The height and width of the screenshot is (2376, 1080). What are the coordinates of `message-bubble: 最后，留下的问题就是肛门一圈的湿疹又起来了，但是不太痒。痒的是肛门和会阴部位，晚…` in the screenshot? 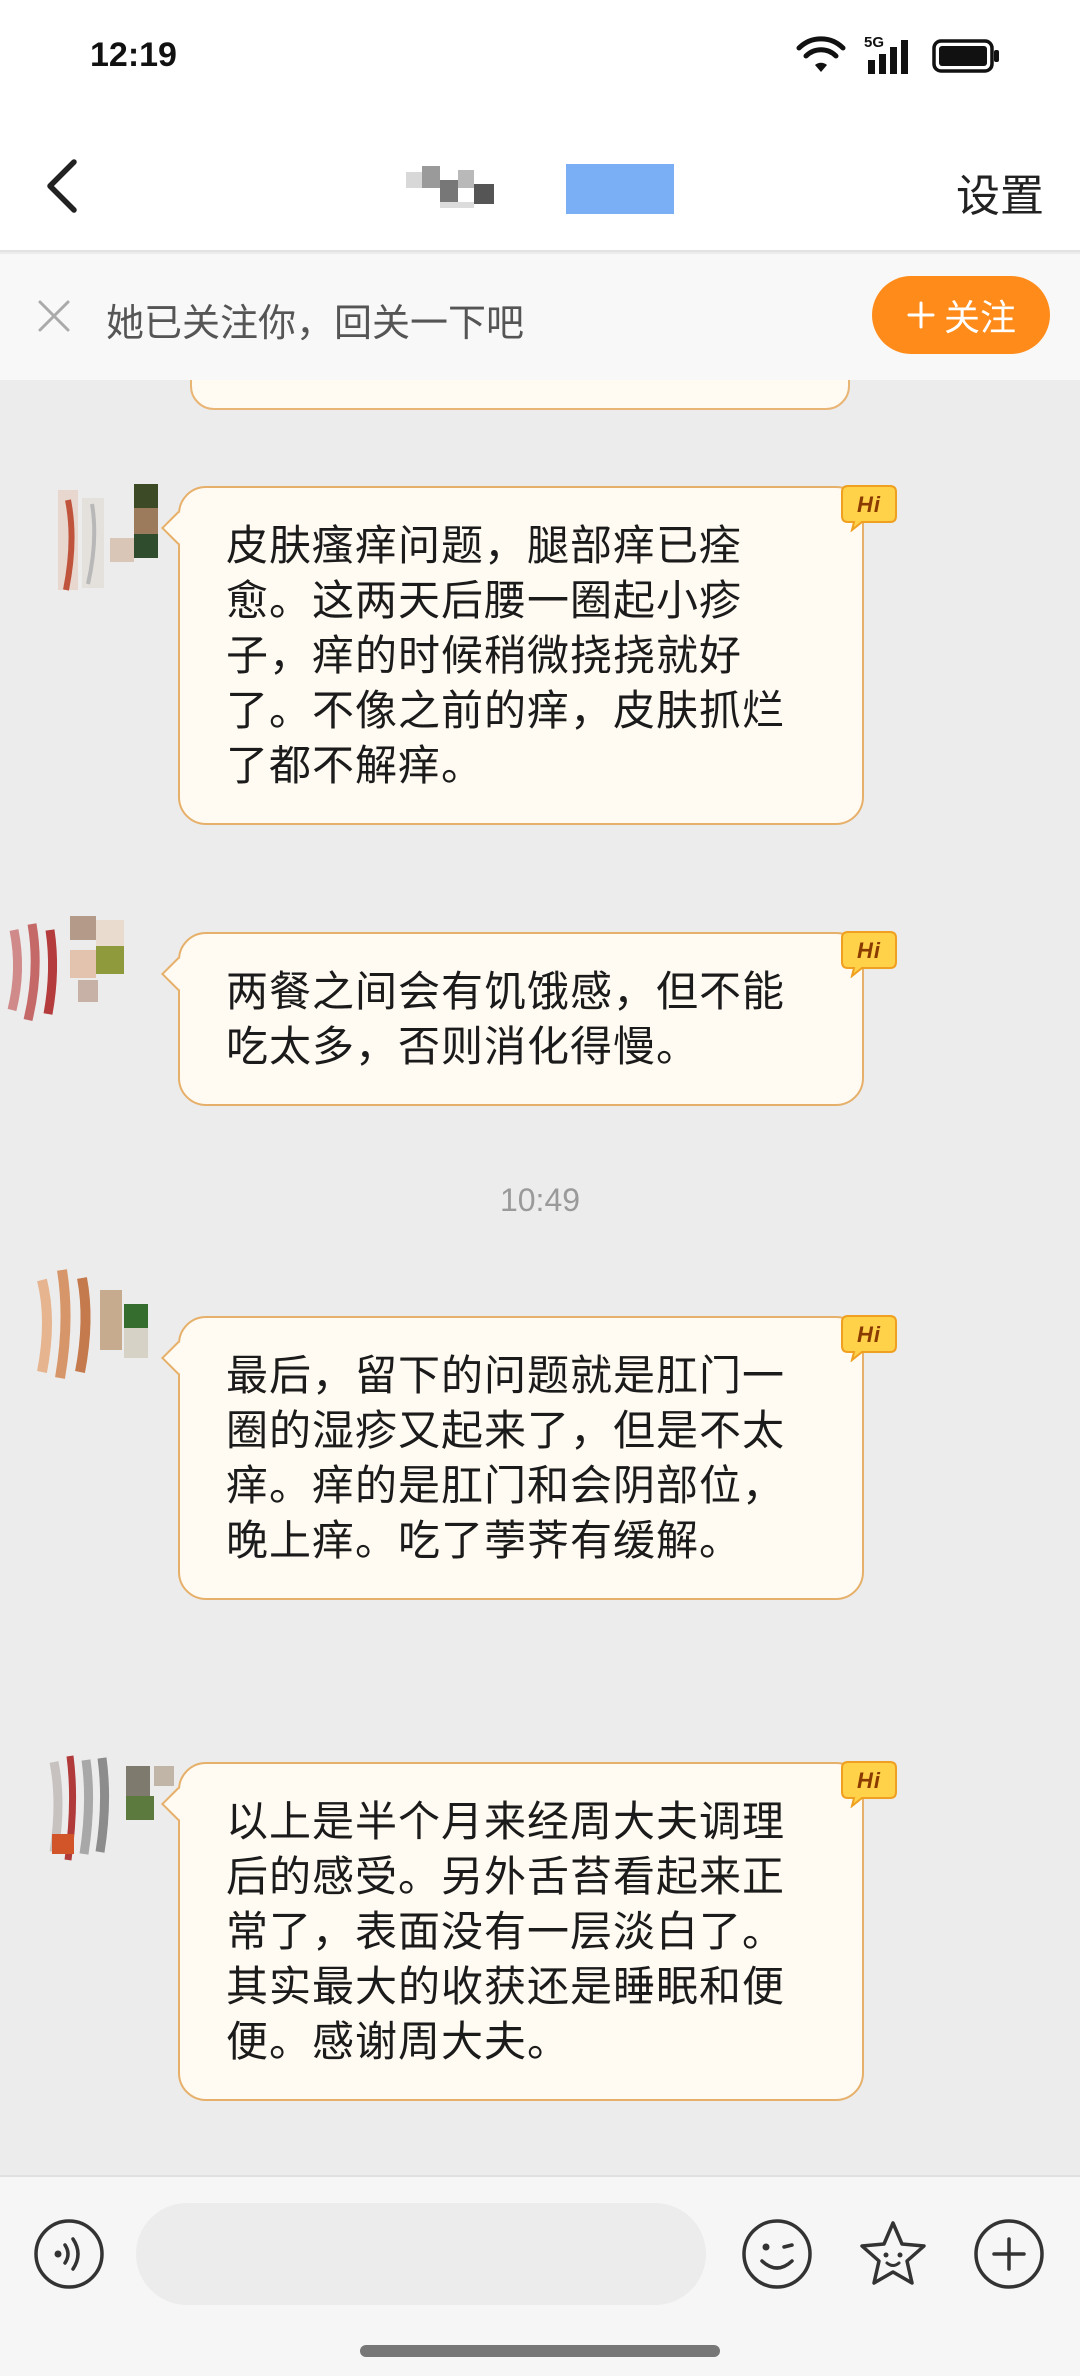 It's located at (529, 1457).